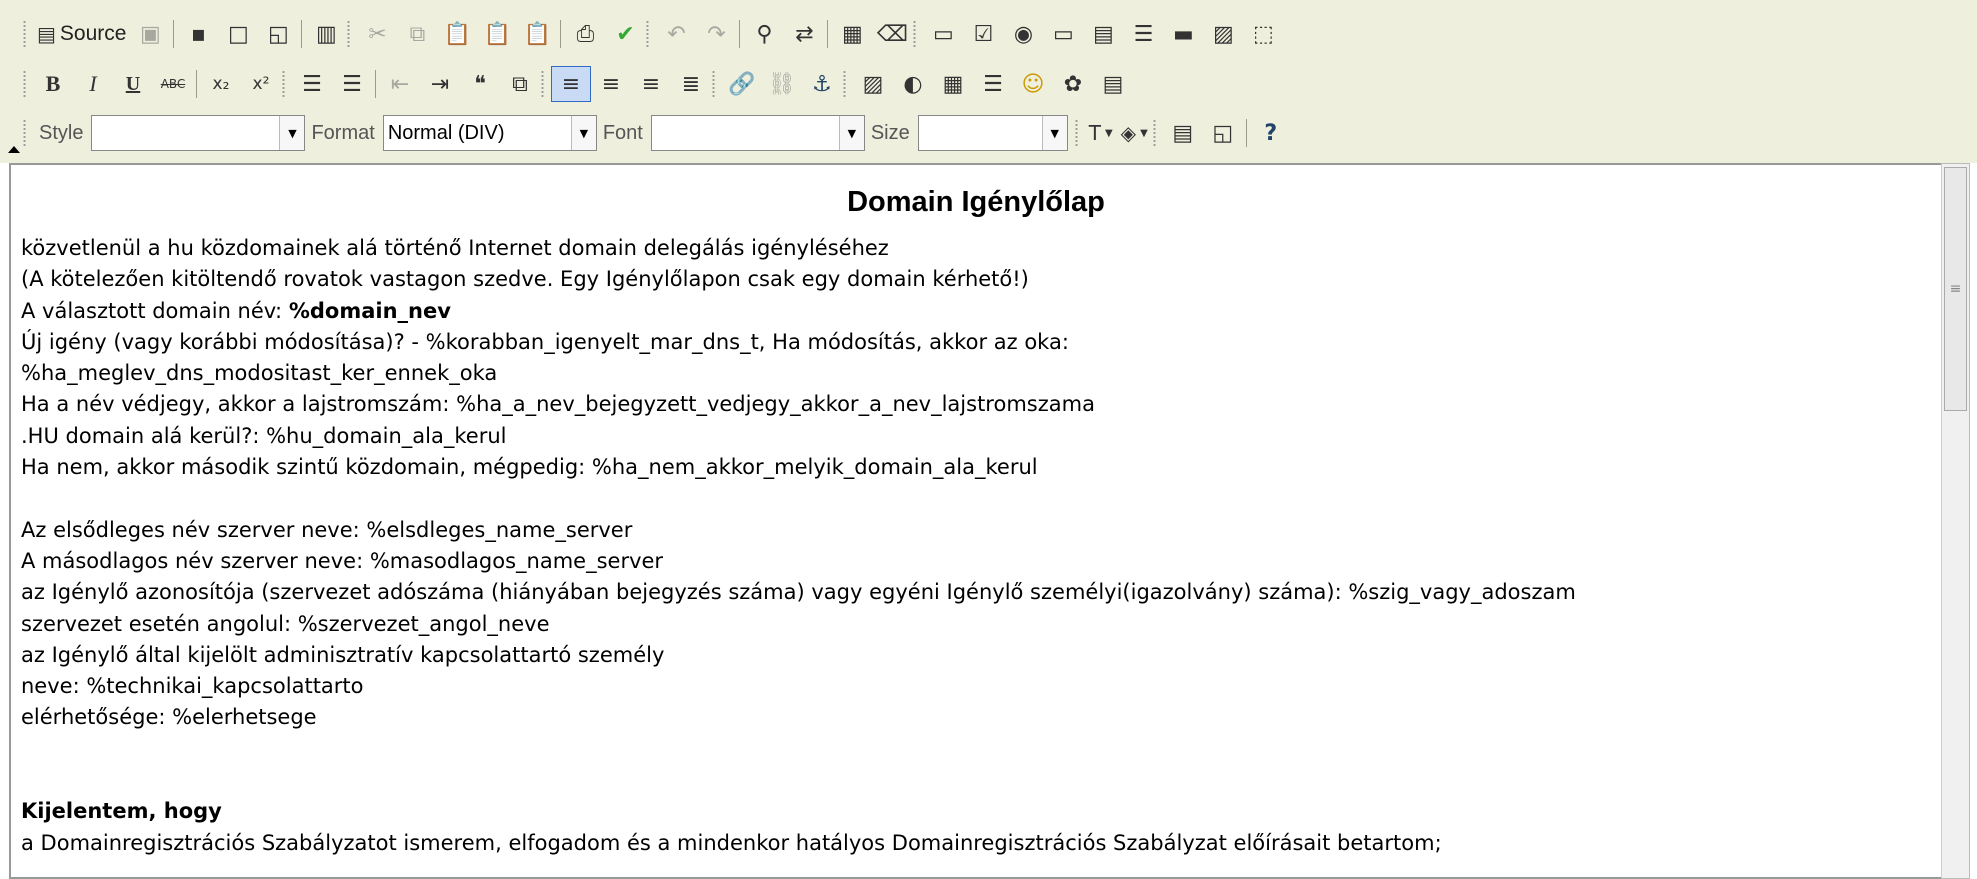 Image resolution: width=1977 pixels, height=879 pixels. I want to click on select-all-icon: ▦, so click(852, 34).